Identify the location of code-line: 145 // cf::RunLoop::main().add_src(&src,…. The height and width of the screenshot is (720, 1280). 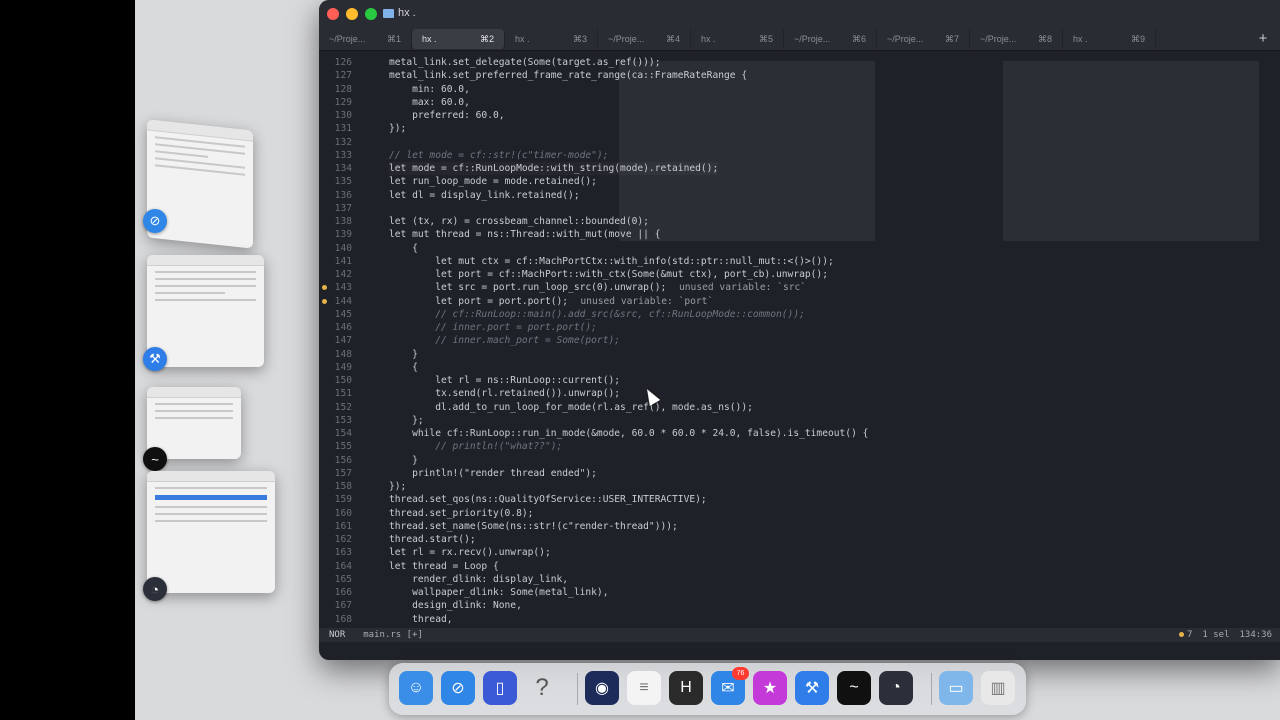
(799, 314).